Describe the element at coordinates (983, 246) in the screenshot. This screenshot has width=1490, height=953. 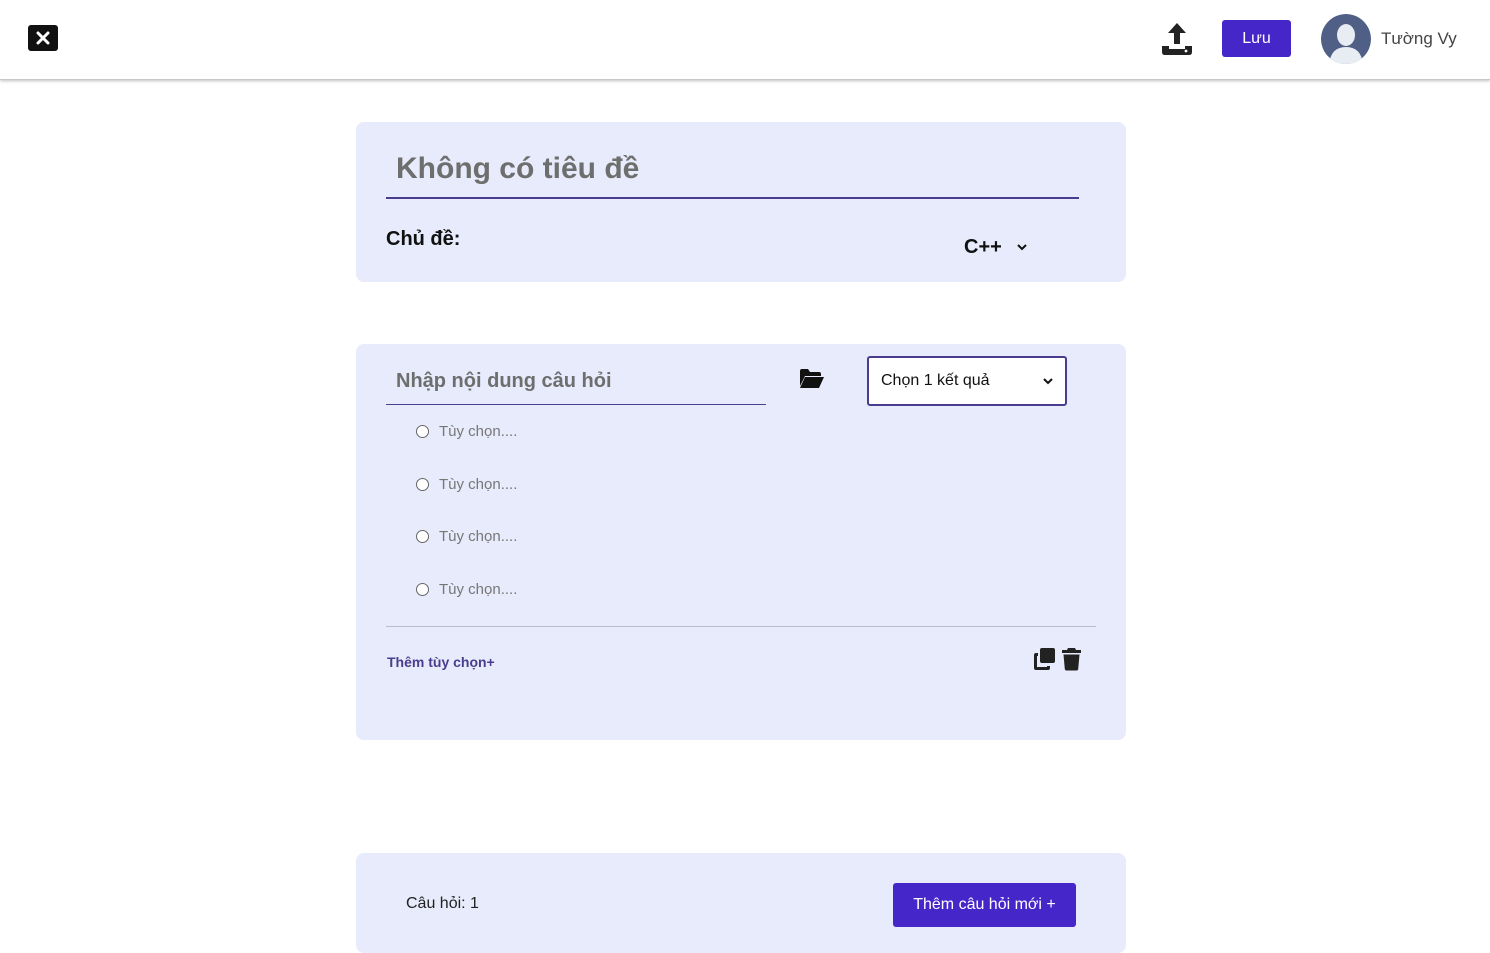
I see `topic-value: C++` at that location.